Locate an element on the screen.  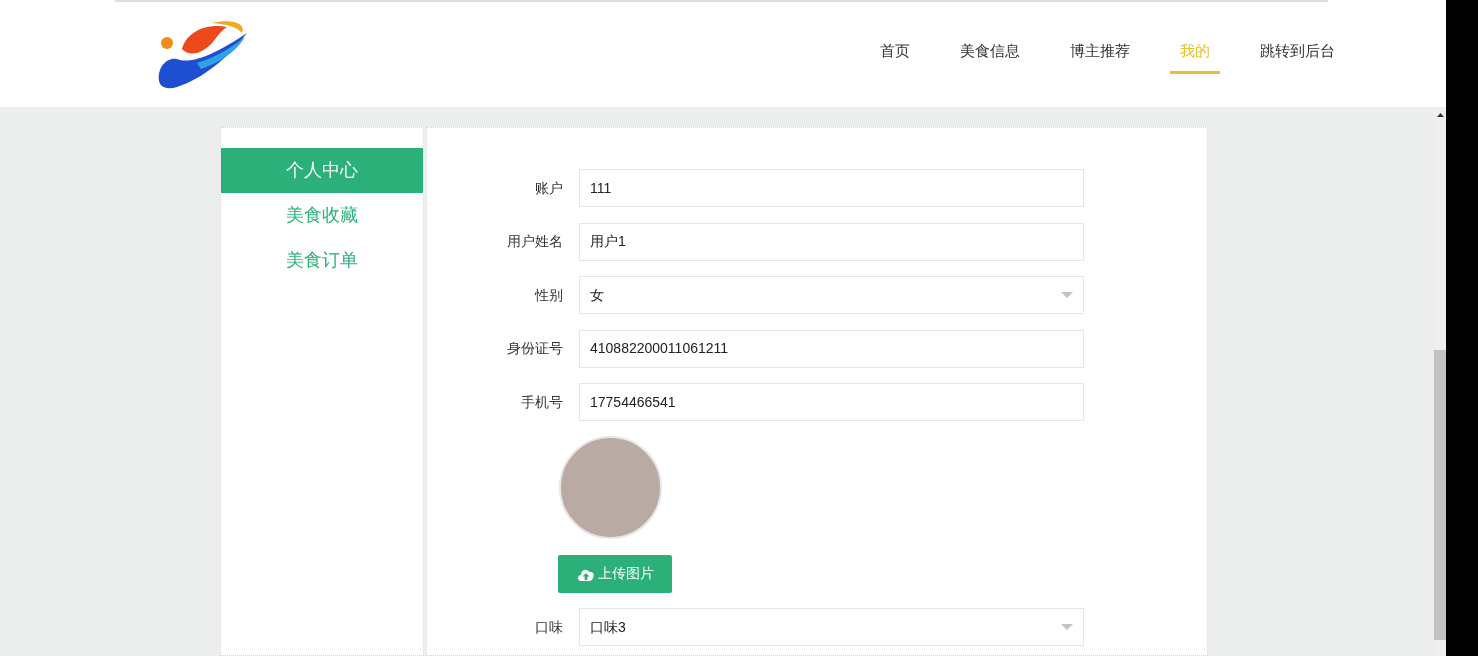
scrollbar-thumb is located at coordinates (1440, 495).